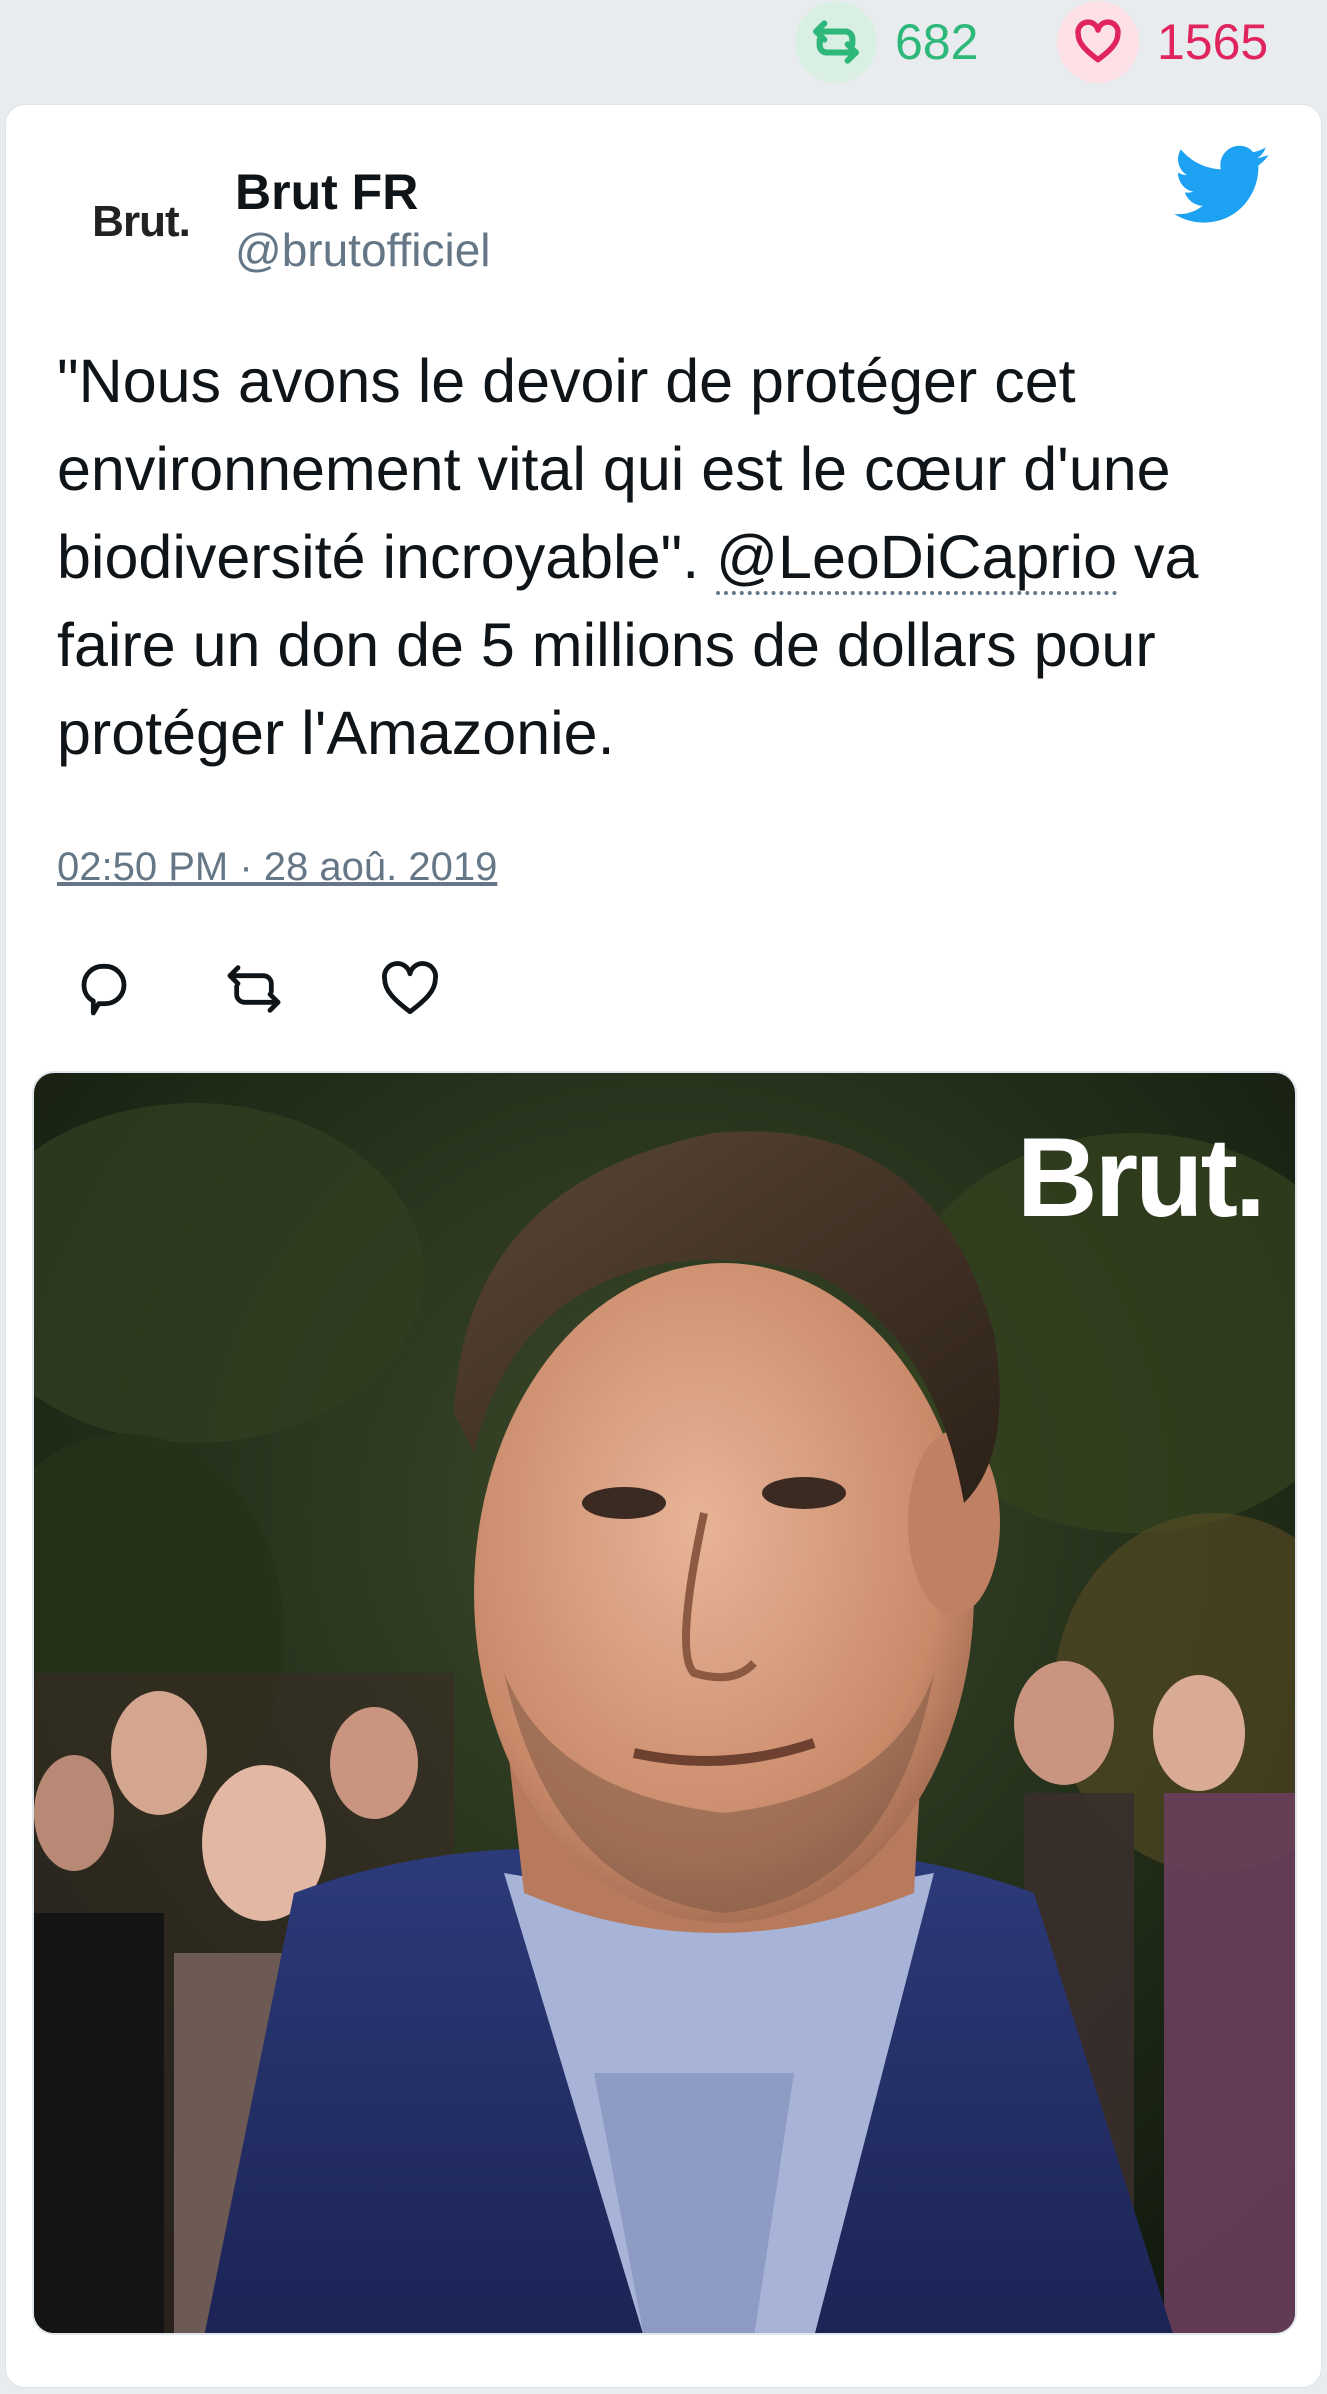 This screenshot has width=1327, height=2394. What do you see at coordinates (663, 50) in the screenshot?
I see `tweet-stats: 682 1565` at bounding box center [663, 50].